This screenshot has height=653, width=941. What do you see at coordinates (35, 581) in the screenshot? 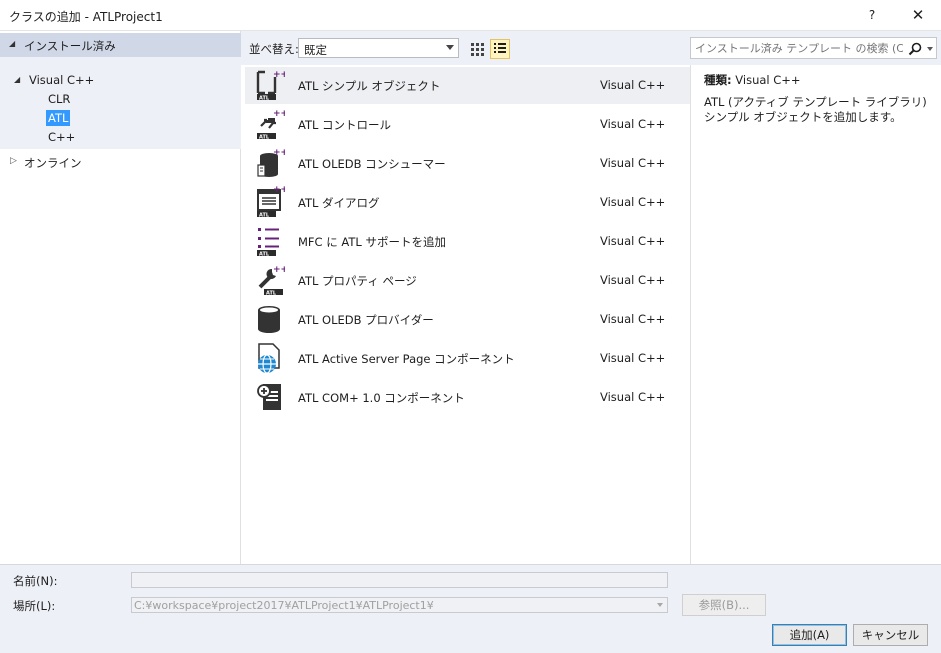
I see `name-label: 名前(N):` at bounding box center [35, 581].